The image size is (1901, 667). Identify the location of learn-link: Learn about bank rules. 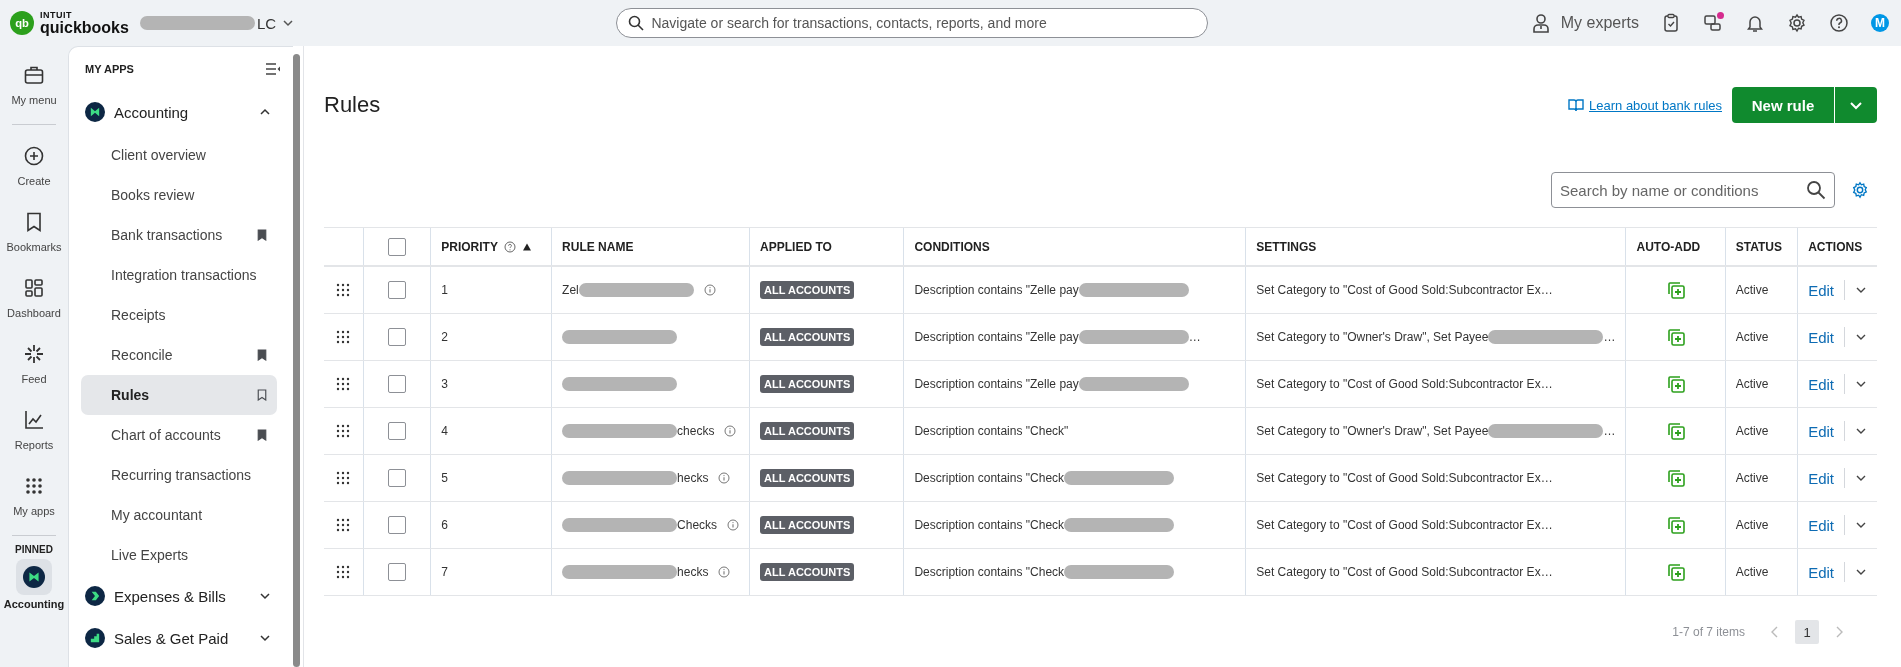
(1645, 105).